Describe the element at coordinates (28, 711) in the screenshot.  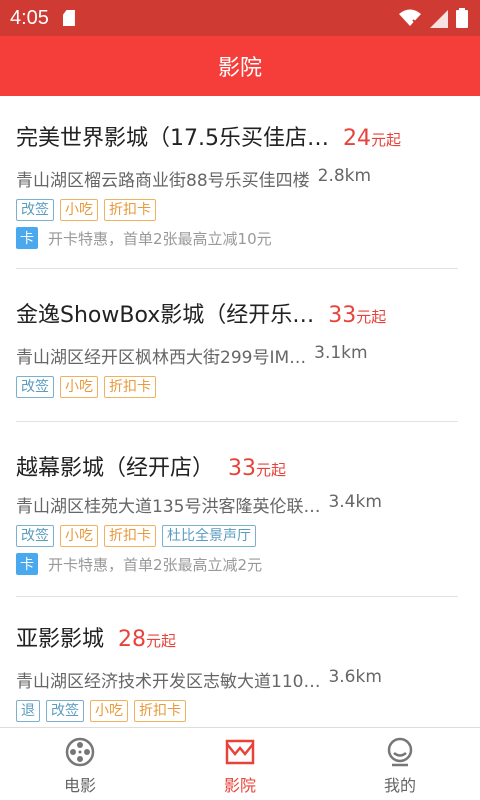
I see `tag-refund: 退` at that location.